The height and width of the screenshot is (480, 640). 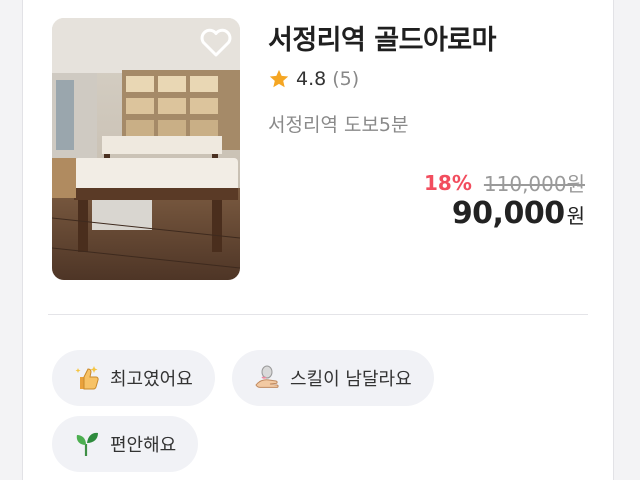 What do you see at coordinates (534, 184) in the screenshot?
I see `original-price: 110,000원` at bounding box center [534, 184].